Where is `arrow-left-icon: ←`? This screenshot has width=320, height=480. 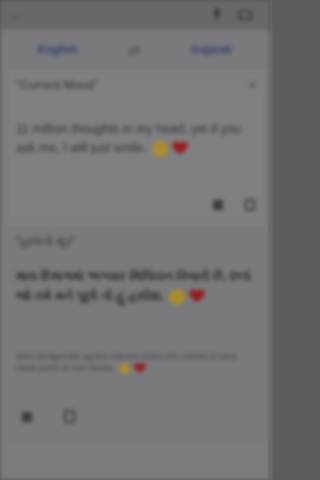
arrow-left-icon: ← is located at coordinates (18, 15).